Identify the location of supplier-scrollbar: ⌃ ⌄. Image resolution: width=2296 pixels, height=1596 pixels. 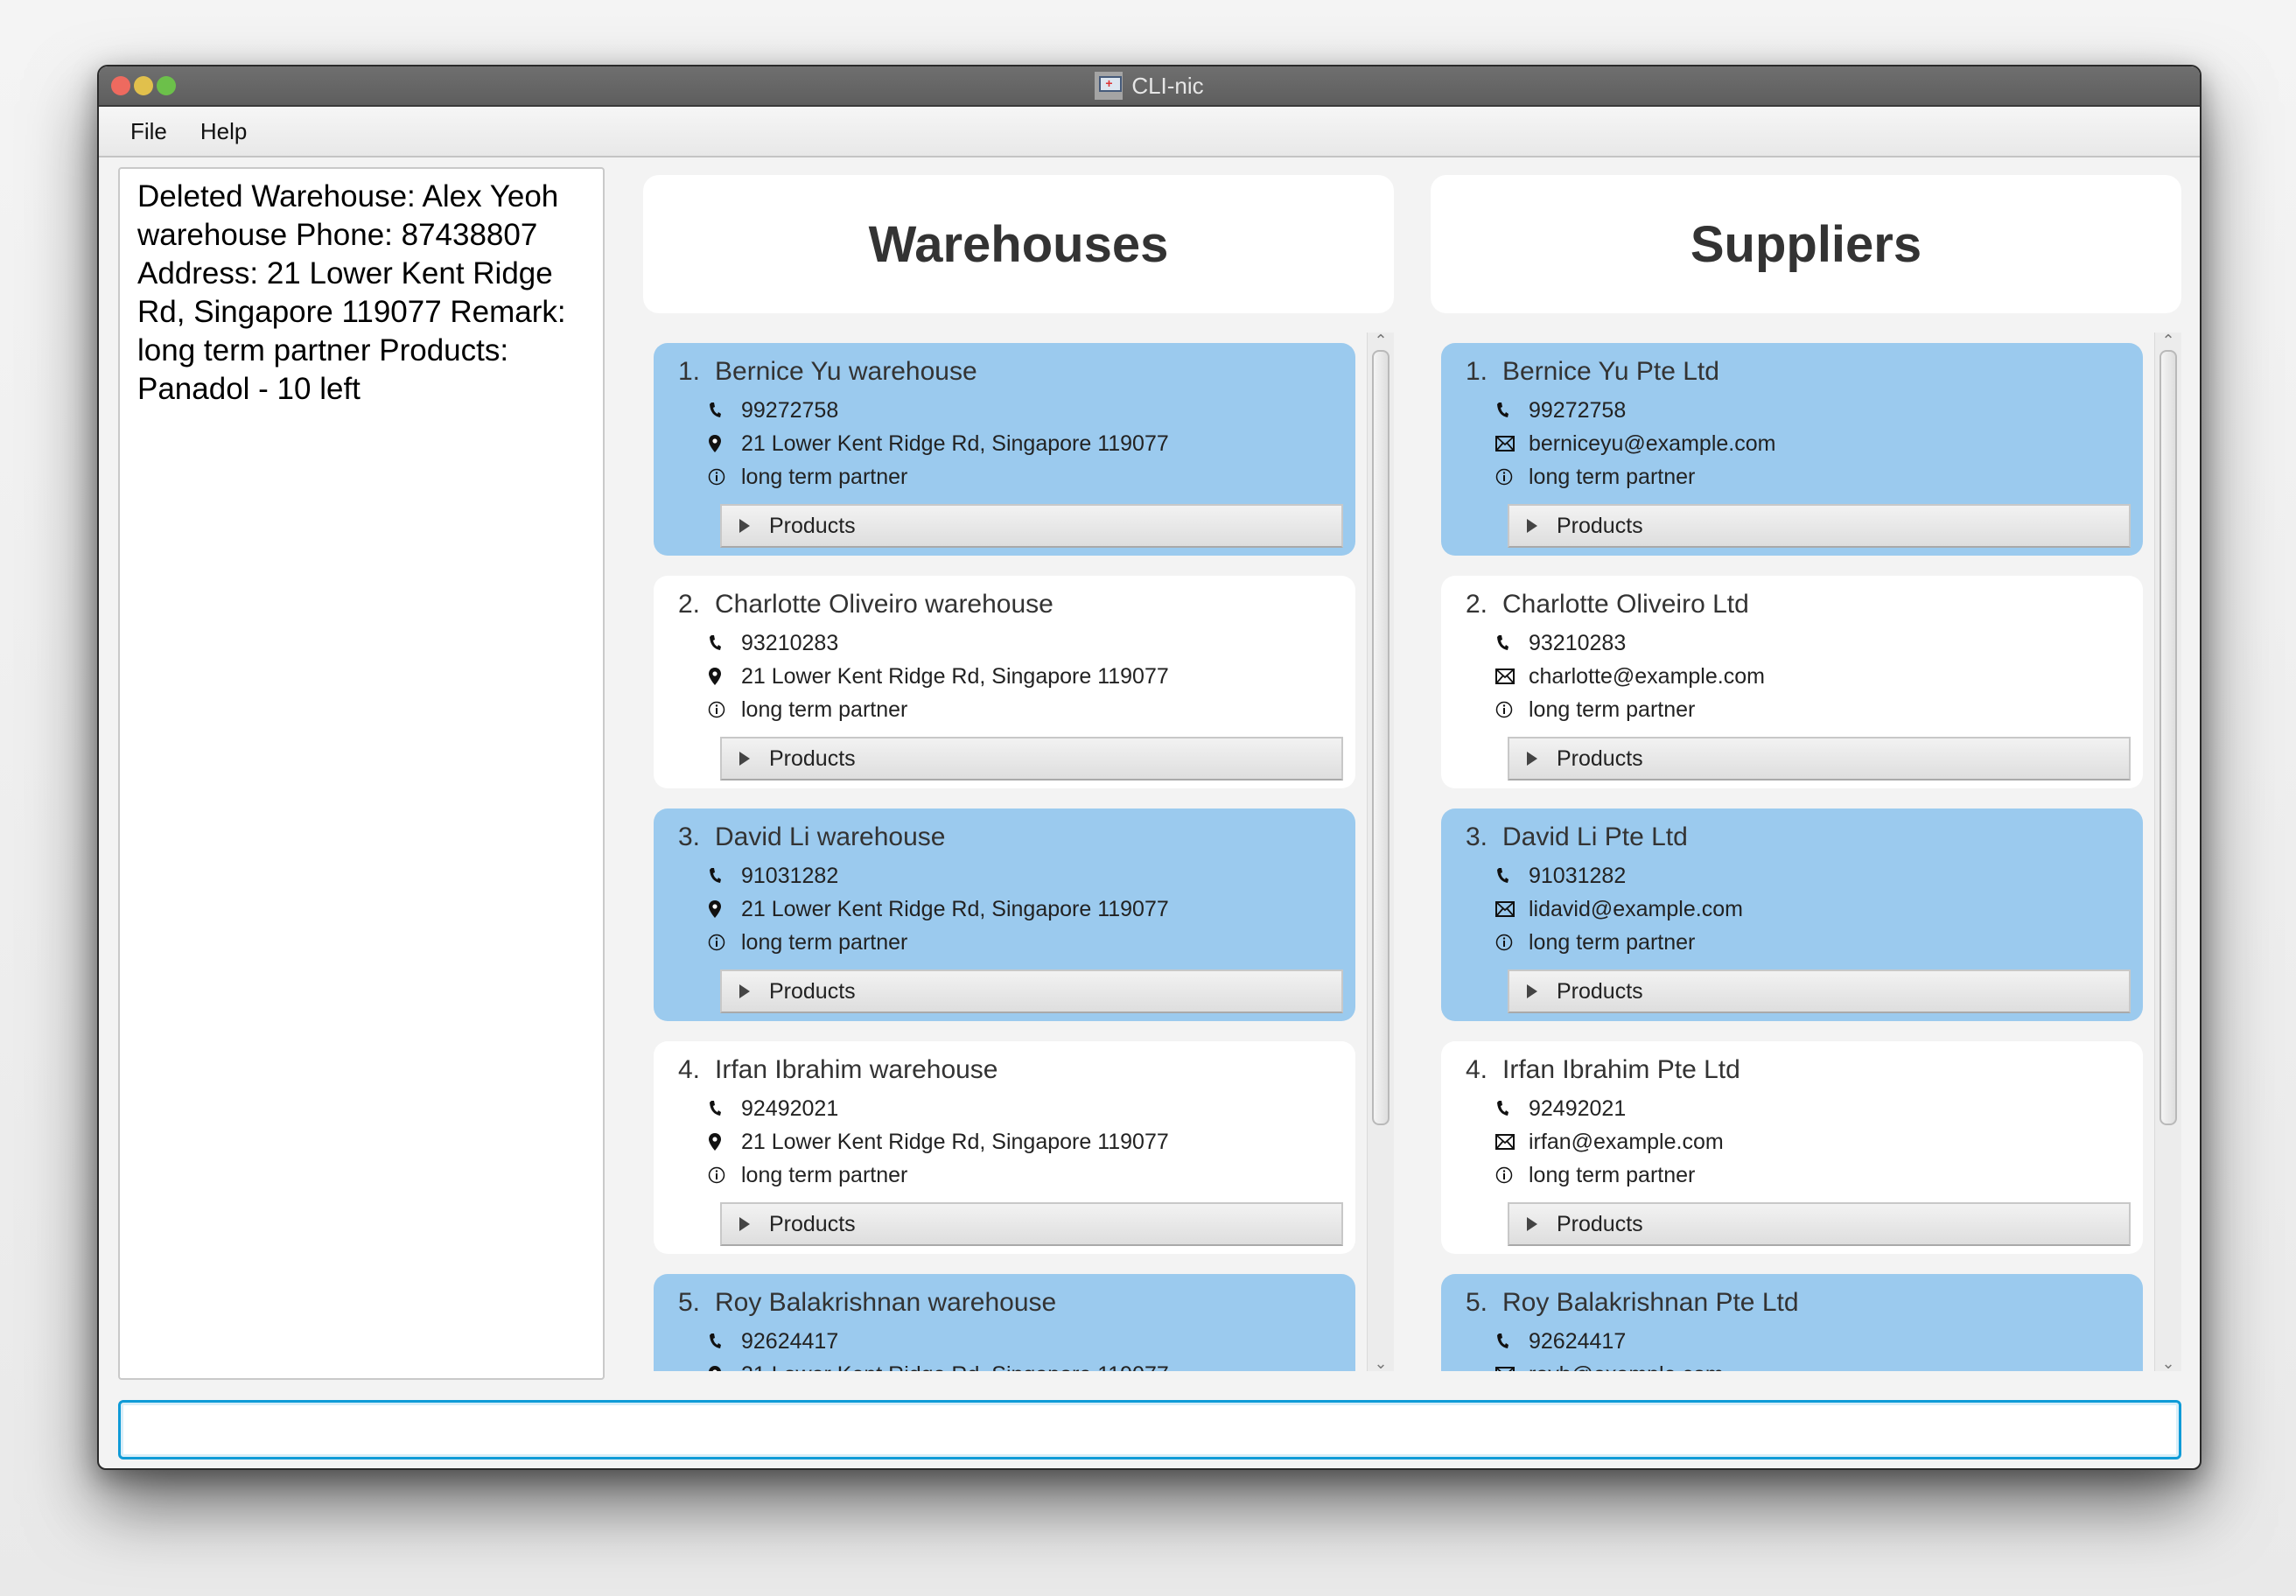
(2167, 851).